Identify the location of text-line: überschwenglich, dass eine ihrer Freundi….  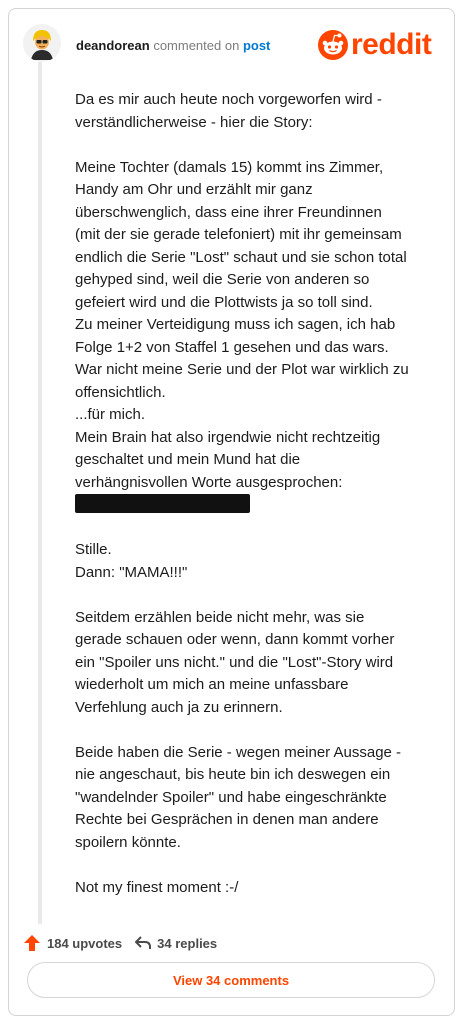
(228, 212).